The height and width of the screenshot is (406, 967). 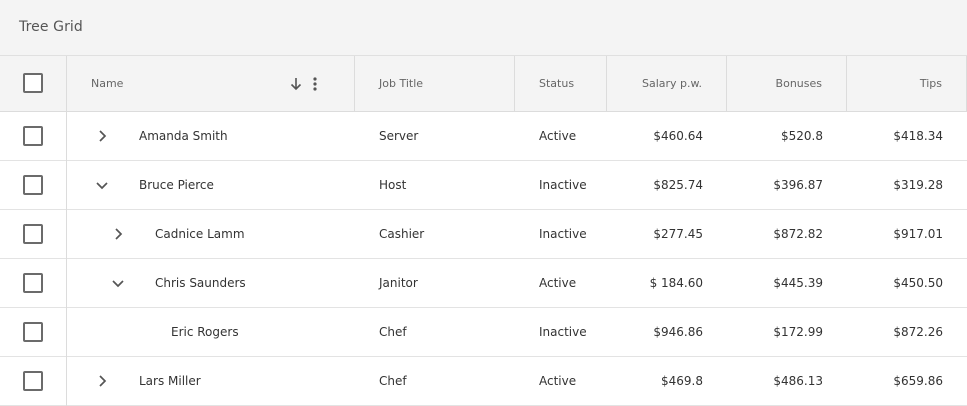 What do you see at coordinates (205, 332) in the screenshot?
I see `cell-name: Eric Rogers` at bounding box center [205, 332].